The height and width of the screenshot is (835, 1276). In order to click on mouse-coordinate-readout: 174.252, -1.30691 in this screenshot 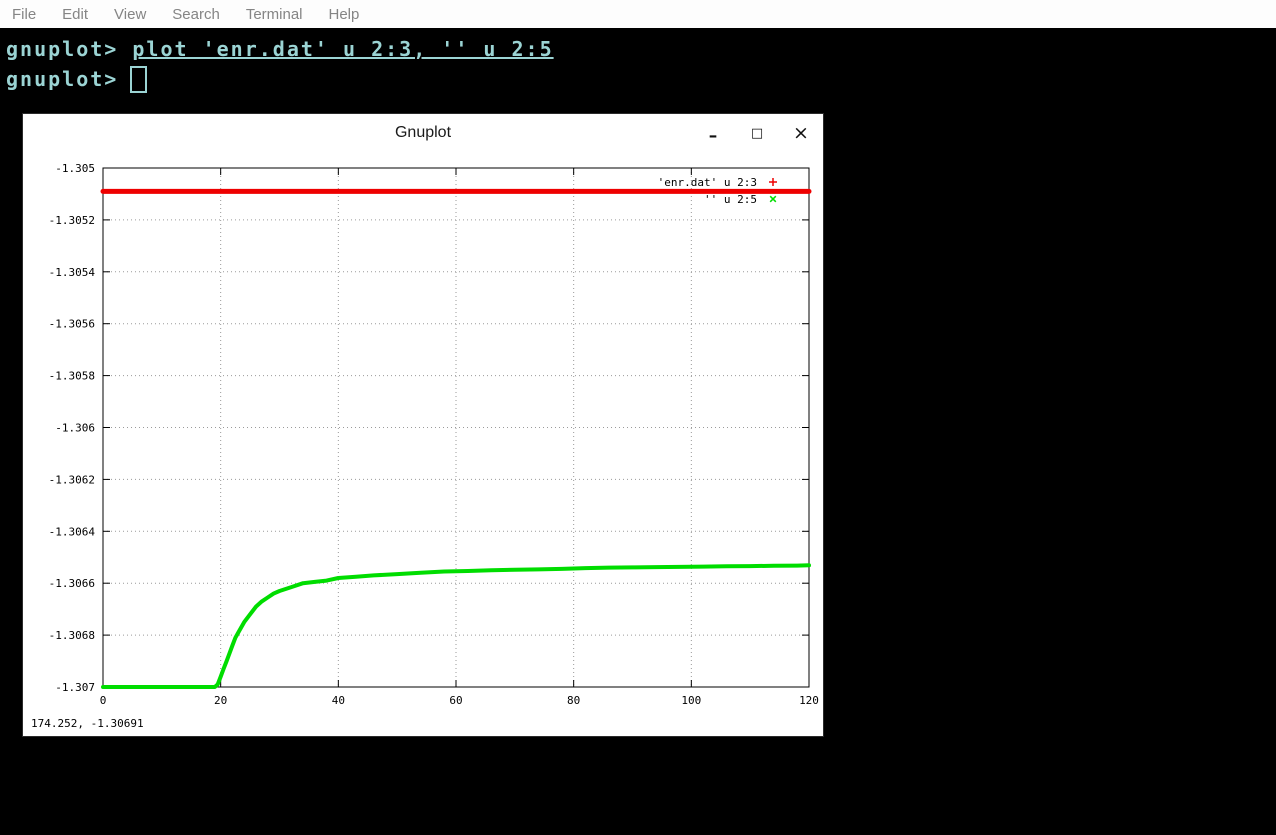, I will do `click(87, 723)`.